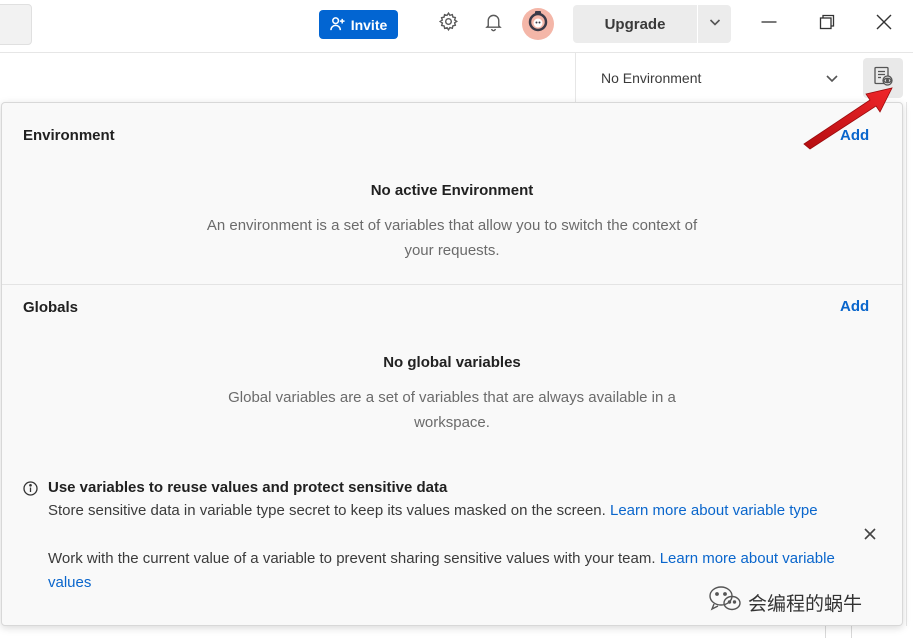  Describe the element at coordinates (713, 77) in the screenshot. I see `environment-selector: No Environment` at that location.